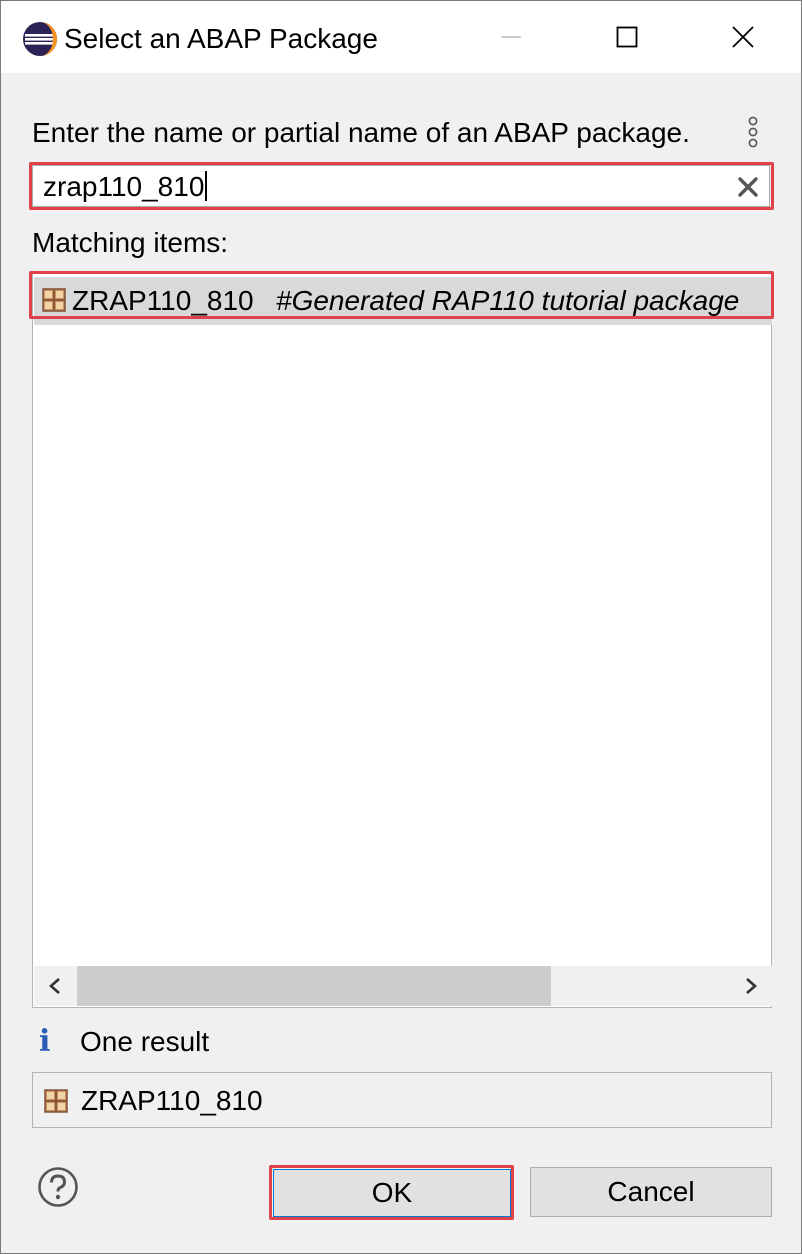  I want to click on help-icon, so click(58, 1187).